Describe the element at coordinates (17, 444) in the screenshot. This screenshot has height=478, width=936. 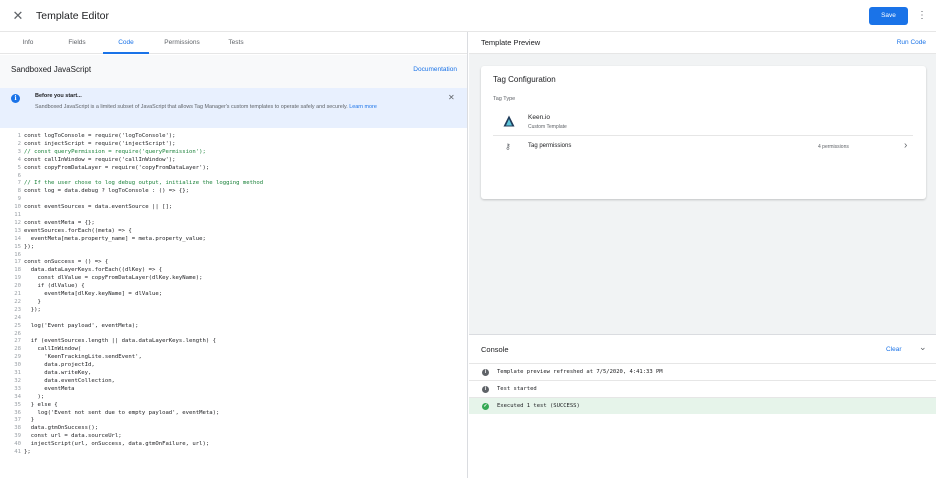
I see `line-number: 40` at that location.